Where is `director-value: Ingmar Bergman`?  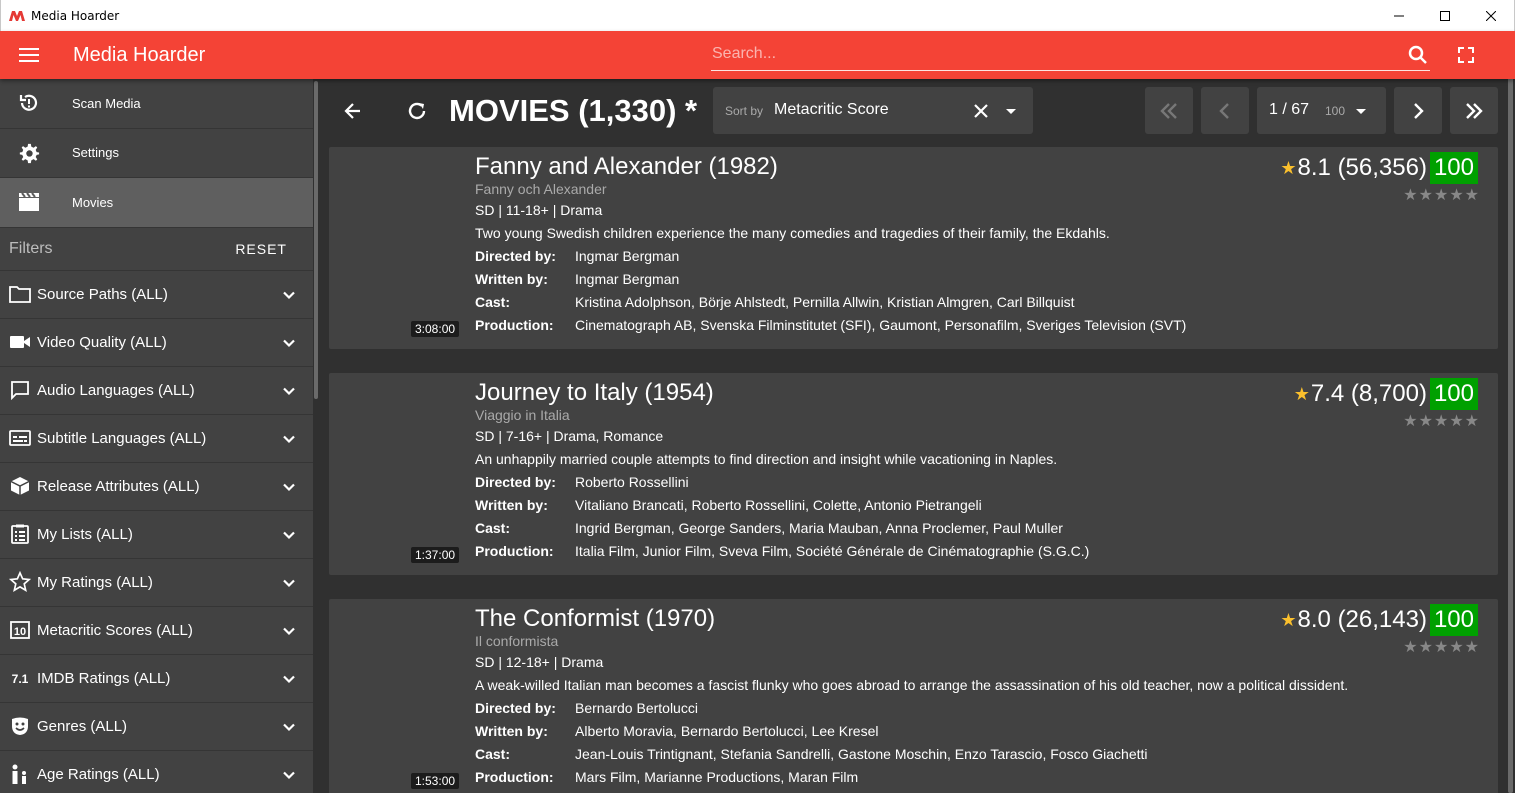 director-value: Ingmar Bergman is located at coordinates (627, 259).